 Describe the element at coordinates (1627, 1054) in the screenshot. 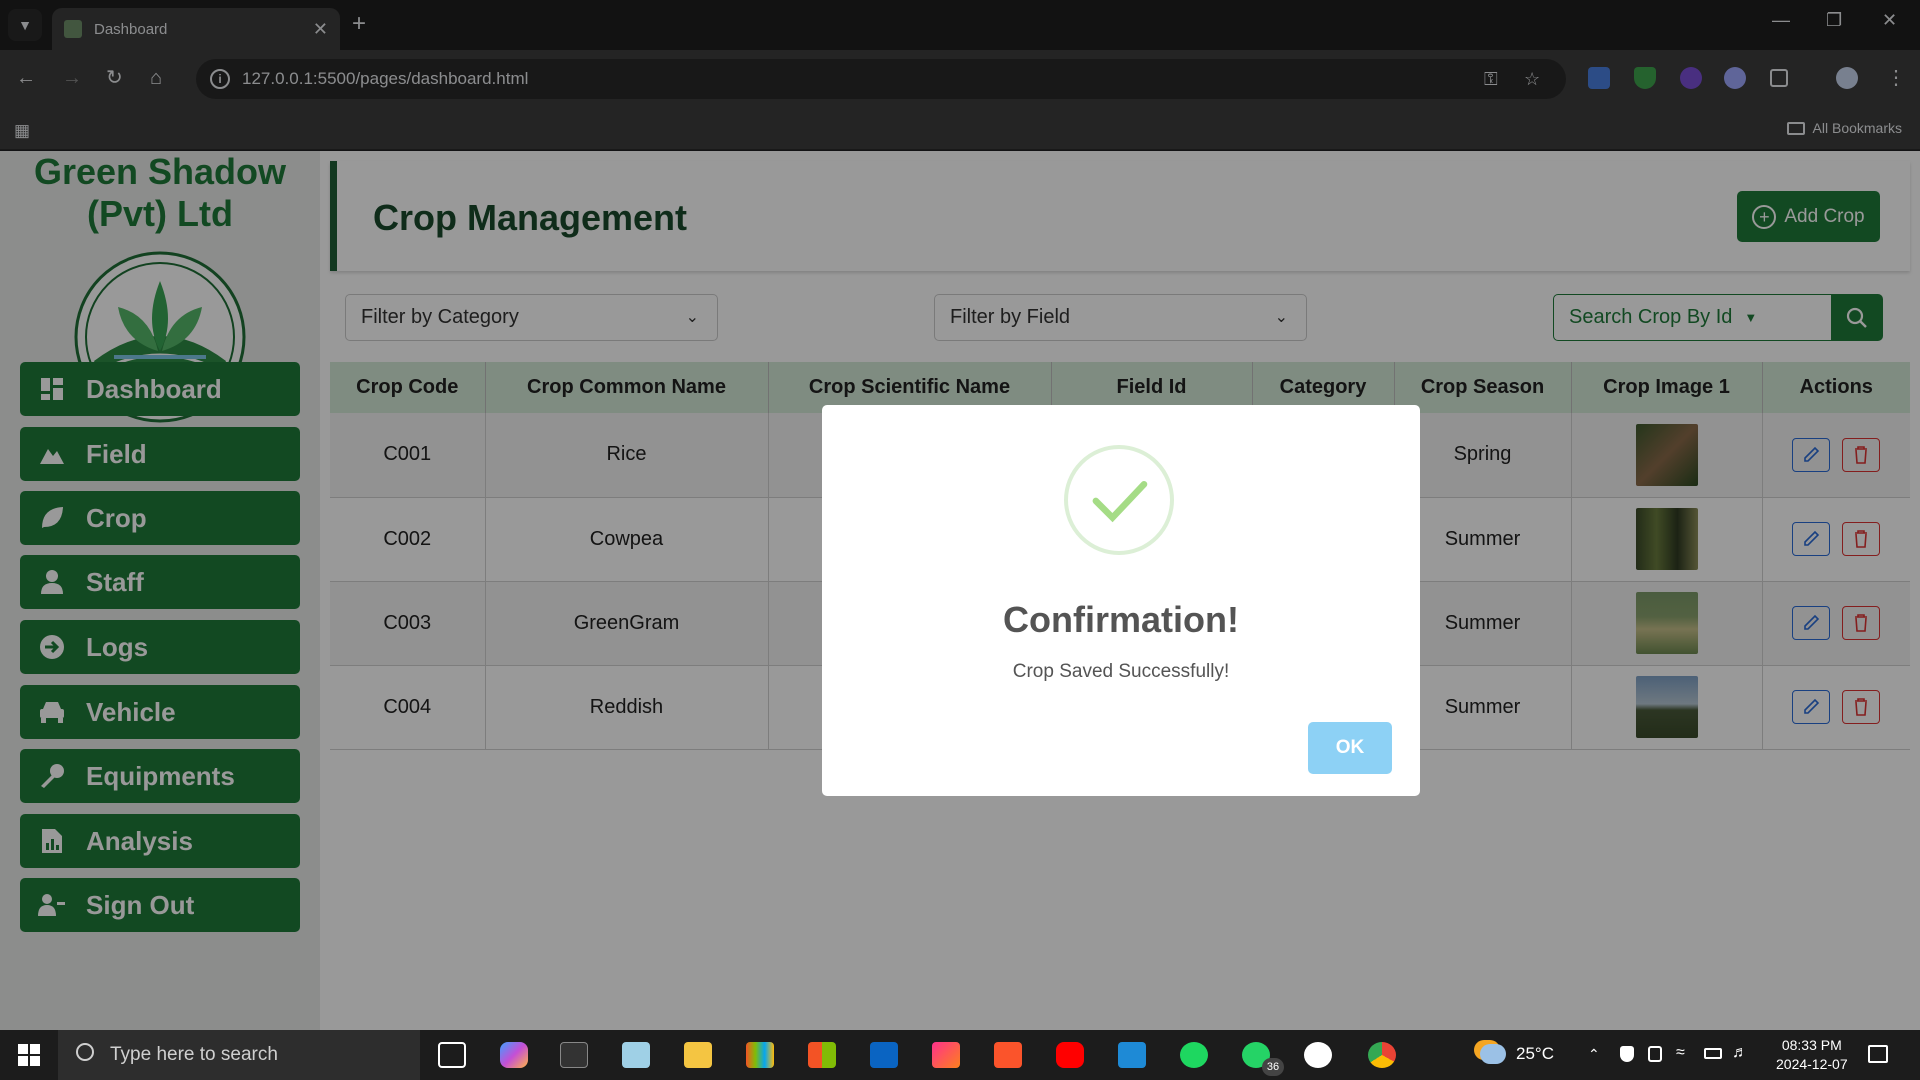

I see `security-shield-icon` at that location.